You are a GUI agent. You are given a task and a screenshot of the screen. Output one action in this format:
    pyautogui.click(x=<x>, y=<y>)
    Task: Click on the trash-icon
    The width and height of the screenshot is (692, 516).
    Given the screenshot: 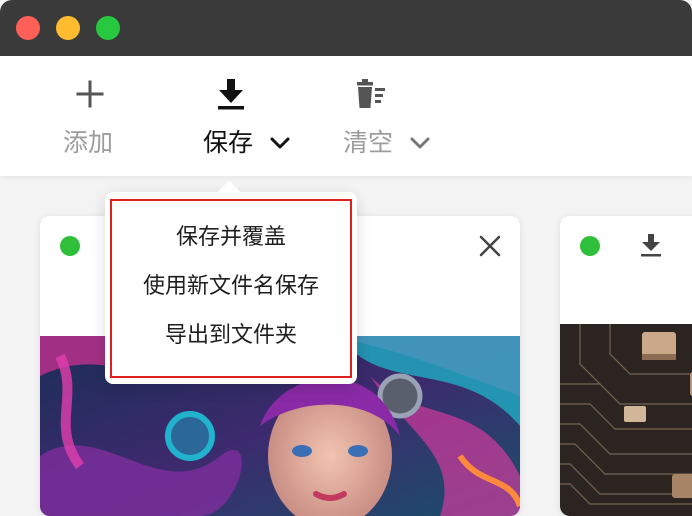 What is the action you would take?
    pyautogui.click(x=371, y=93)
    